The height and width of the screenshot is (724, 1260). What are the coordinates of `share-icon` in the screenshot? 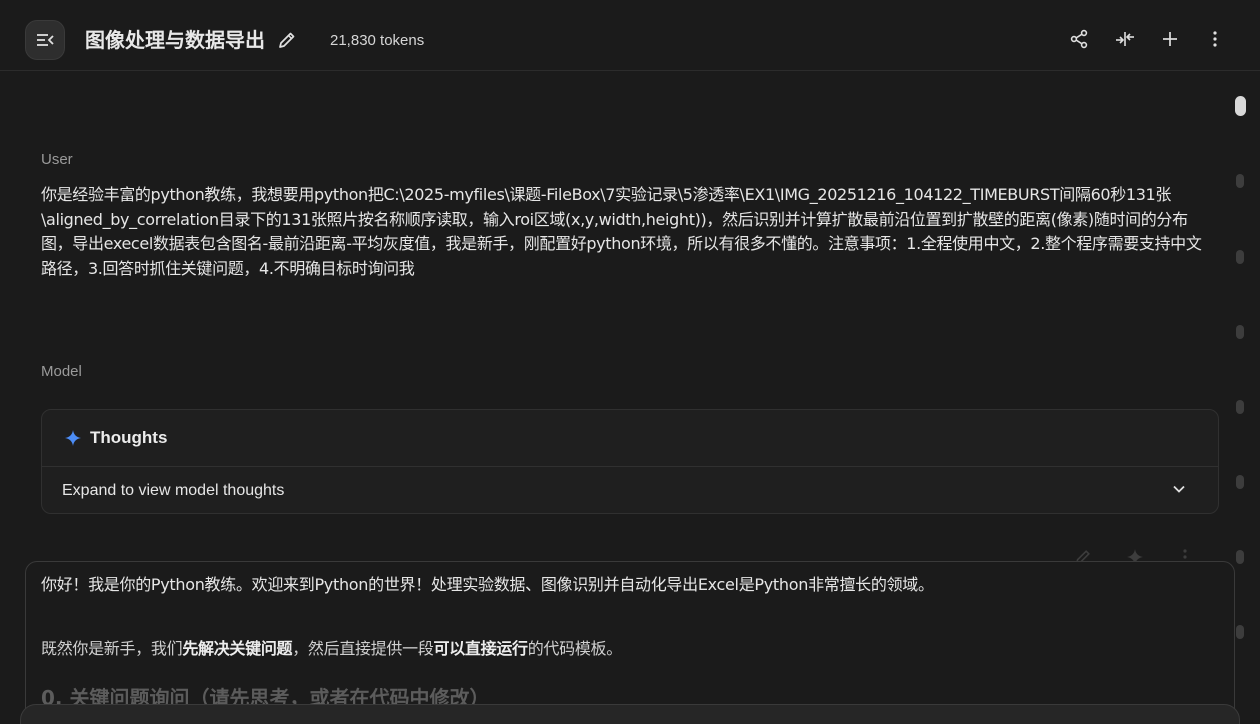 It's located at (1079, 39).